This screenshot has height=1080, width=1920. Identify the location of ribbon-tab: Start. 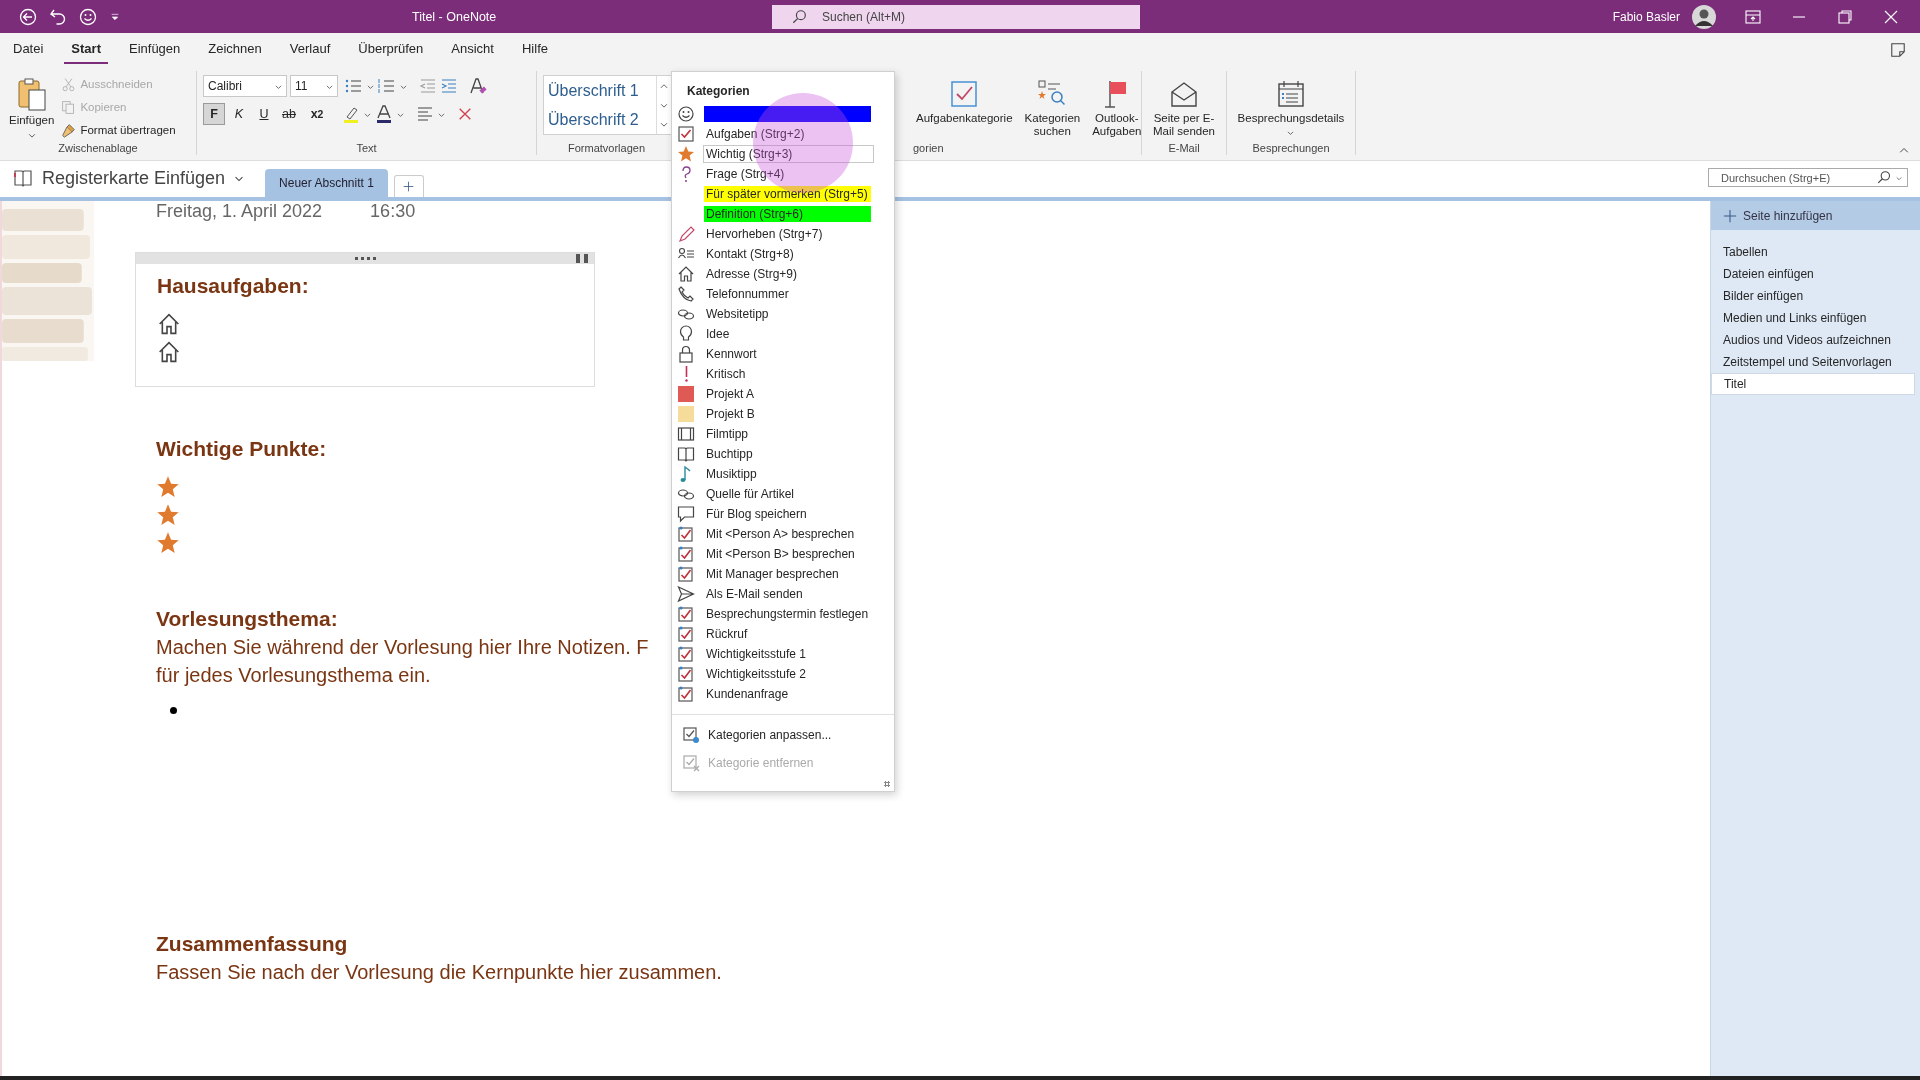
(86, 49).